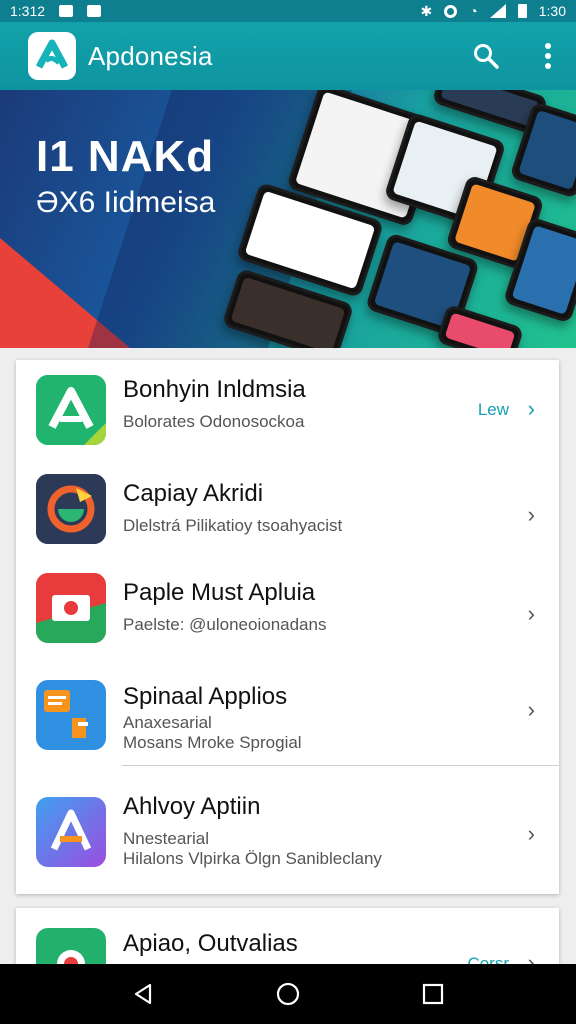  Describe the element at coordinates (473, 11) in the screenshot. I see `wifi-icon: ◔` at that location.